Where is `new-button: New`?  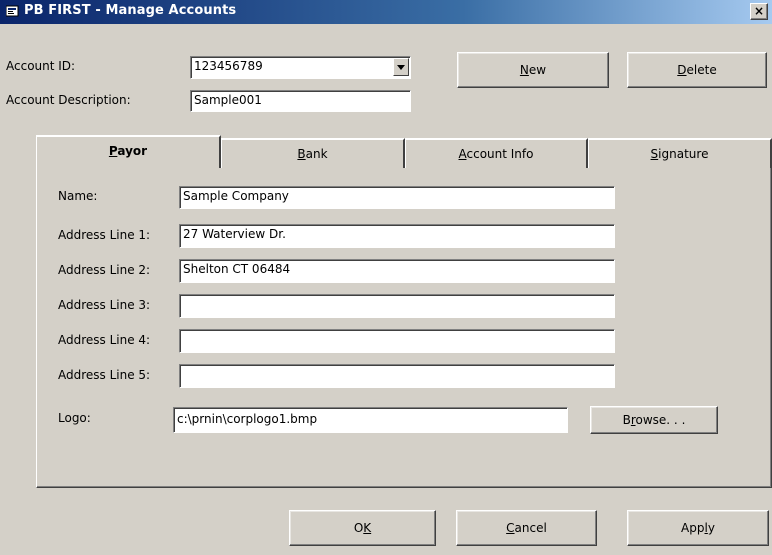
new-button: New is located at coordinates (533, 70).